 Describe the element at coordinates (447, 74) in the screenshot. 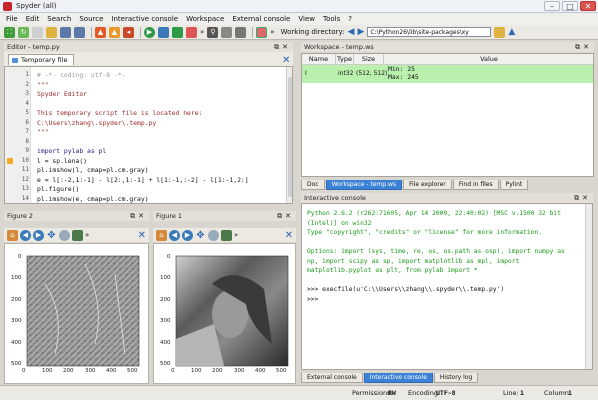

I see `table-row: l int32 (512, 512) Min: 25 Max: 245` at that location.